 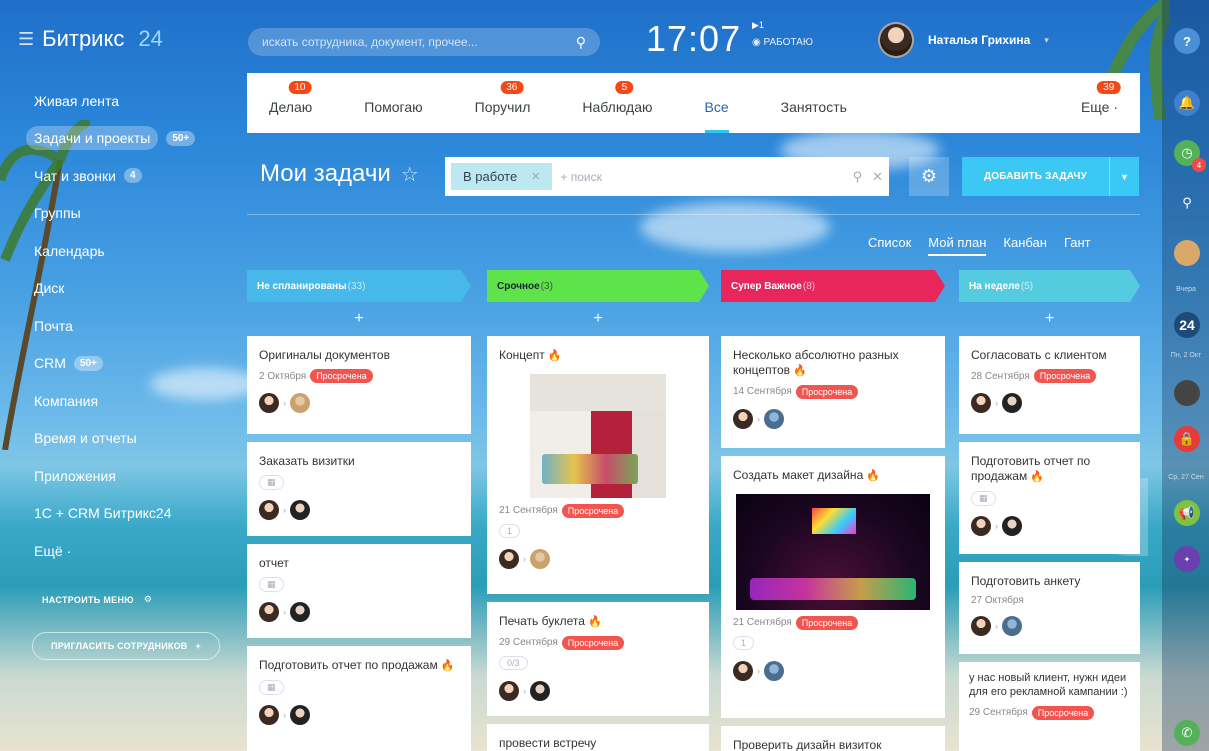 What do you see at coordinates (132, 176) in the screenshot?
I see `menu-badge: 4` at bounding box center [132, 176].